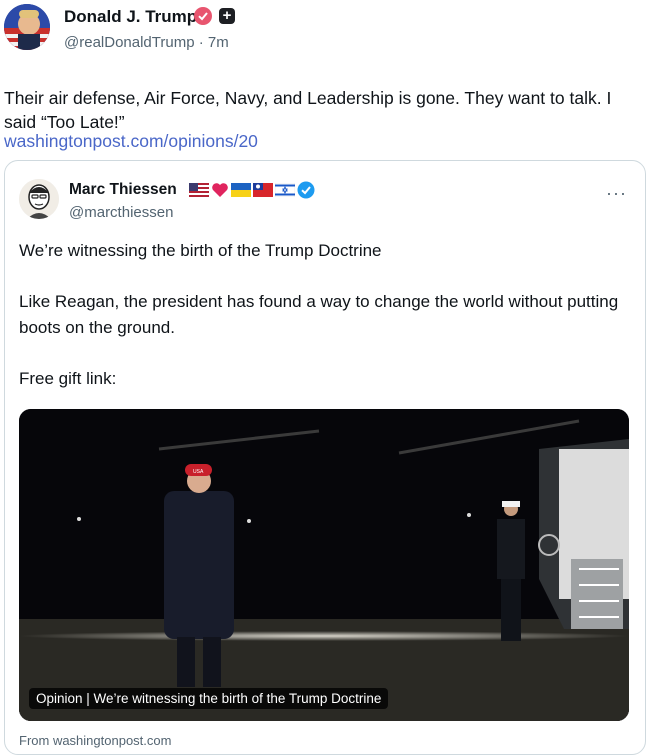 The width and height of the screenshot is (650, 755). Describe the element at coordinates (616, 193) in the screenshot. I see `more-options-icon: ···` at that location.